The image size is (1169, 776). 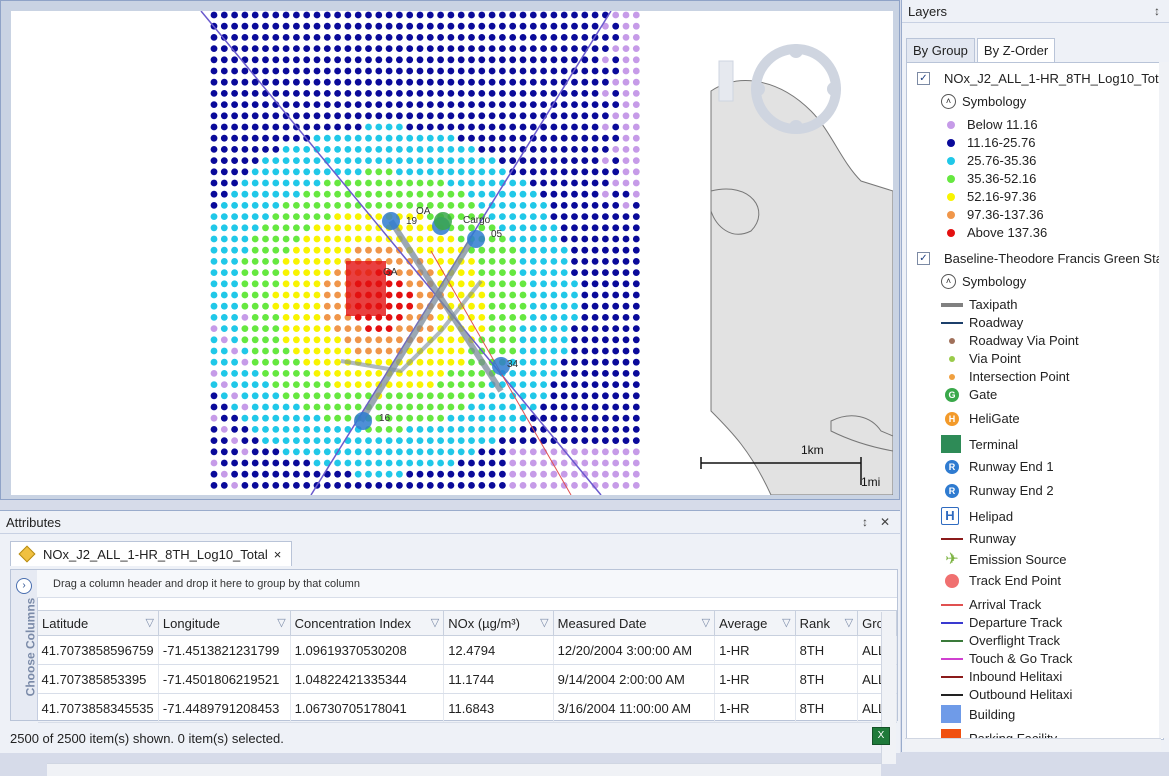 What do you see at coordinates (826, 623) in the screenshot?
I see `column-header: Rank ▽` at bounding box center [826, 623].